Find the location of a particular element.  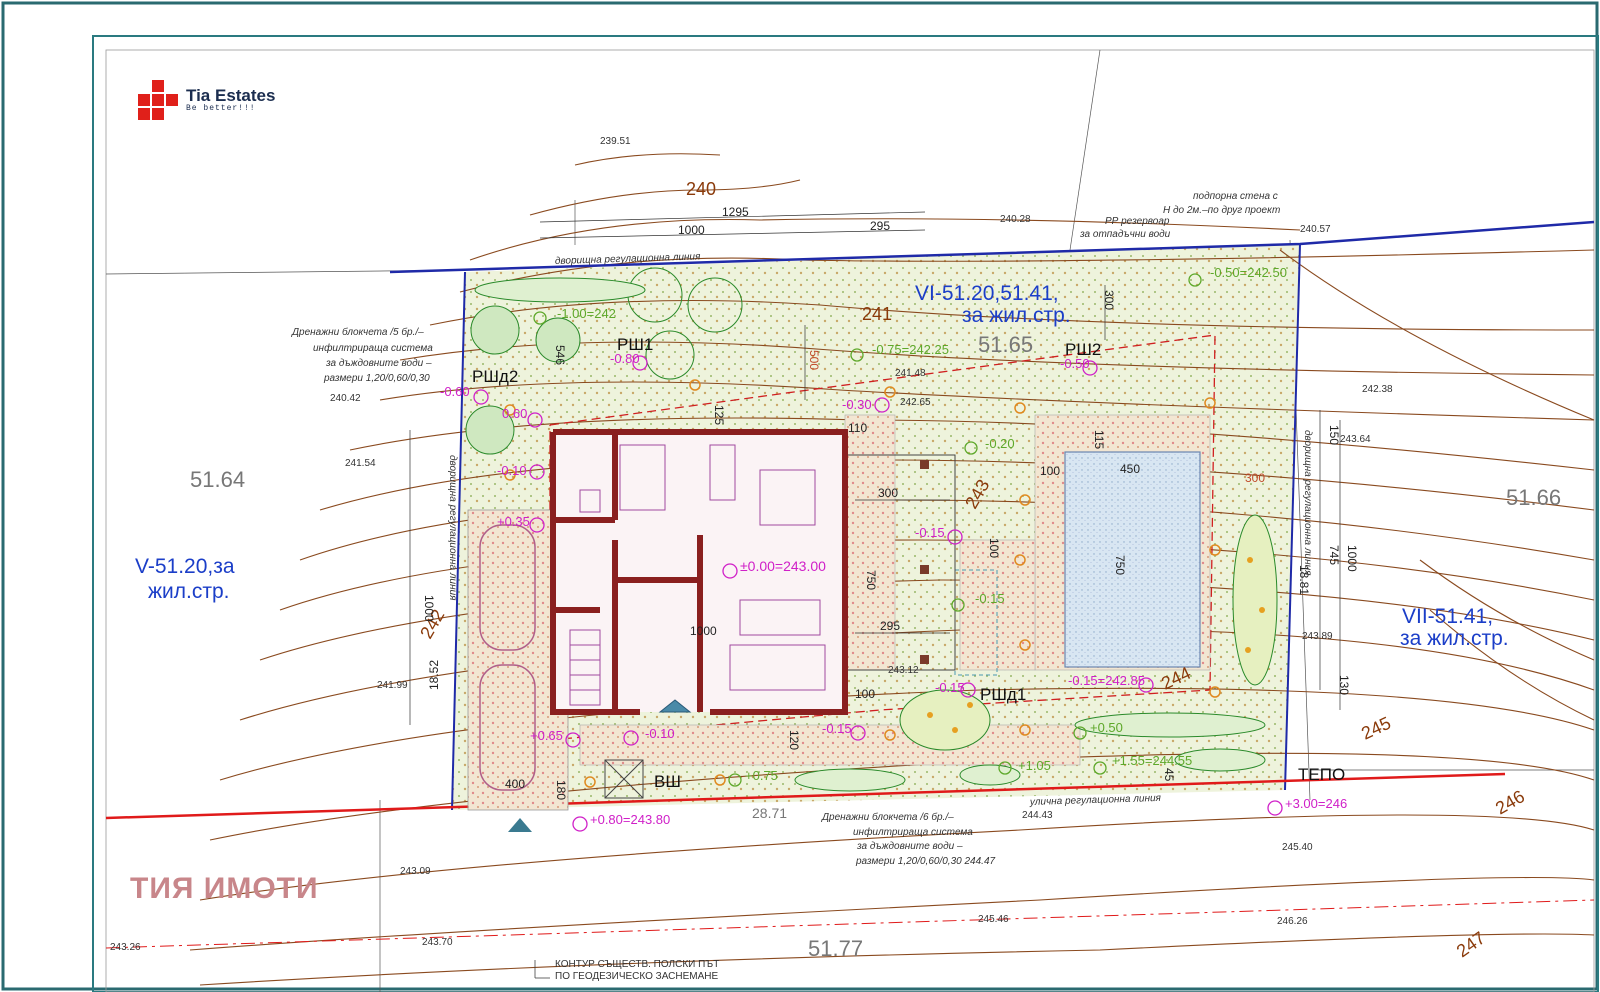

spot-level: 243.26 is located at coordinates (125, 947).